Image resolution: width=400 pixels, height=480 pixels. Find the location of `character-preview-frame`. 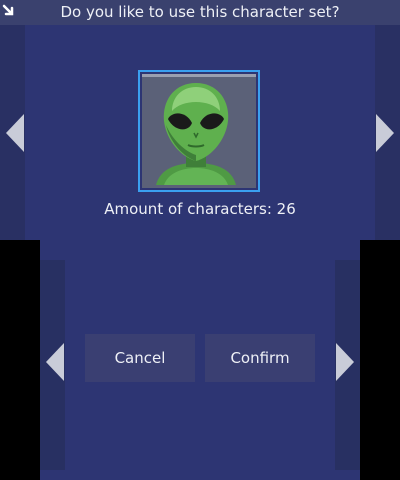

character-preview-frame is located at coordinates (199, 131).